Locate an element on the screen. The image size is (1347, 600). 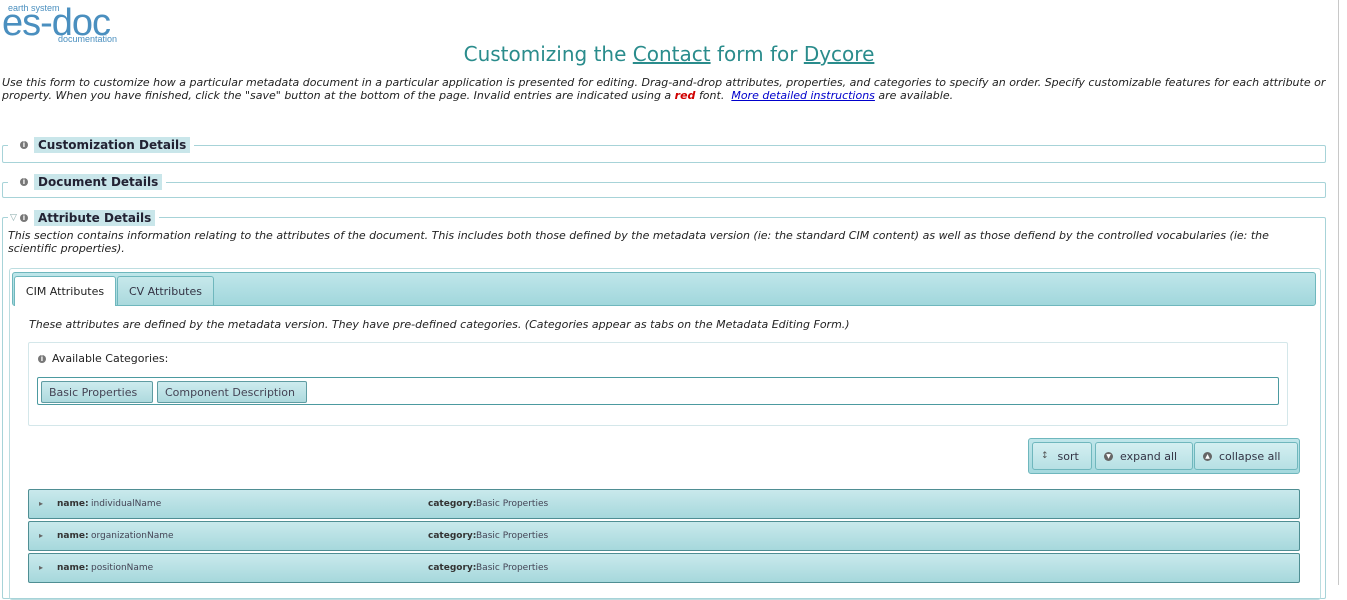
expand-all-button: ▼ expand all is located at coordinates (1144, 456).